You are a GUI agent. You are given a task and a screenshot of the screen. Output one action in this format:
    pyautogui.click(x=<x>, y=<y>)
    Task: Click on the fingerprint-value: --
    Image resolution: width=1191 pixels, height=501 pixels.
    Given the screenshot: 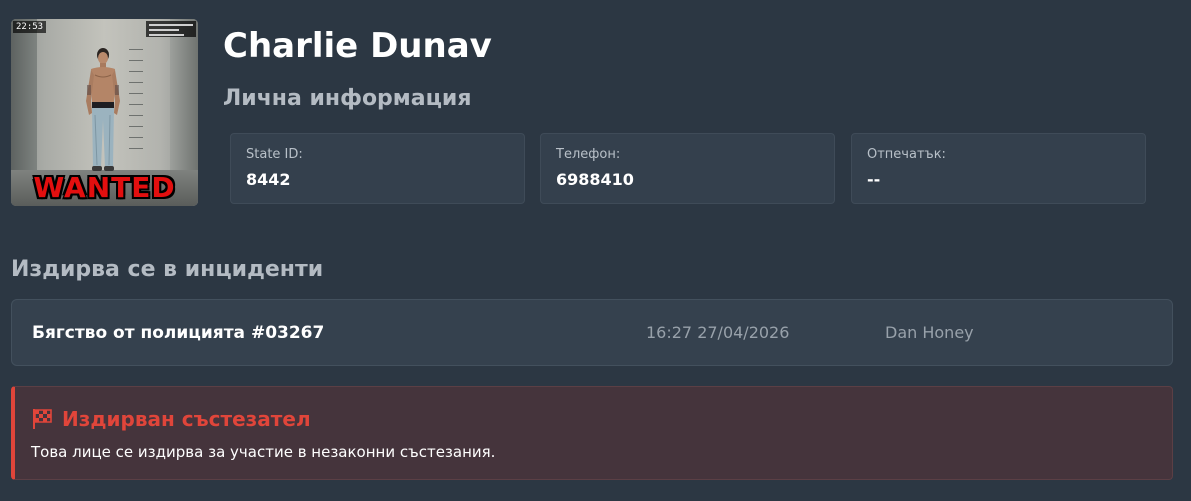 What is the action you would take?
    pyautogui.click(x=874, y=179)
    